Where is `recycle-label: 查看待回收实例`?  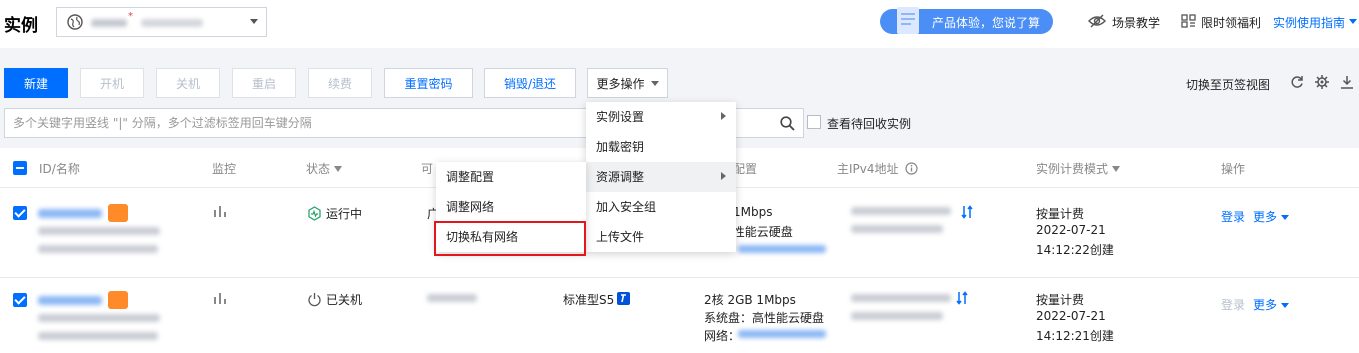 recycle-label: 查看待回收实例 is located at coordinates (869, 124).